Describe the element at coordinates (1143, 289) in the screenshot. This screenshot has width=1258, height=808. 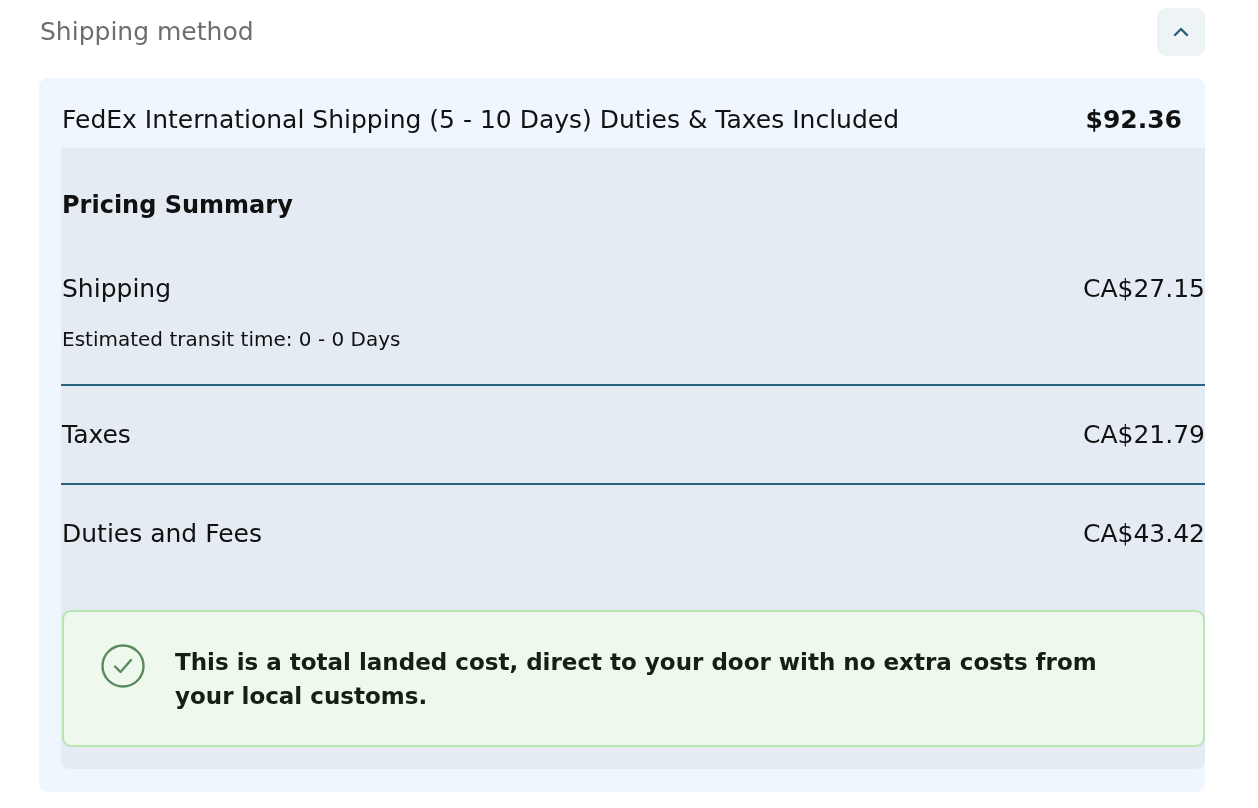
I see `price-line-amount: CA$27.15` at that location.